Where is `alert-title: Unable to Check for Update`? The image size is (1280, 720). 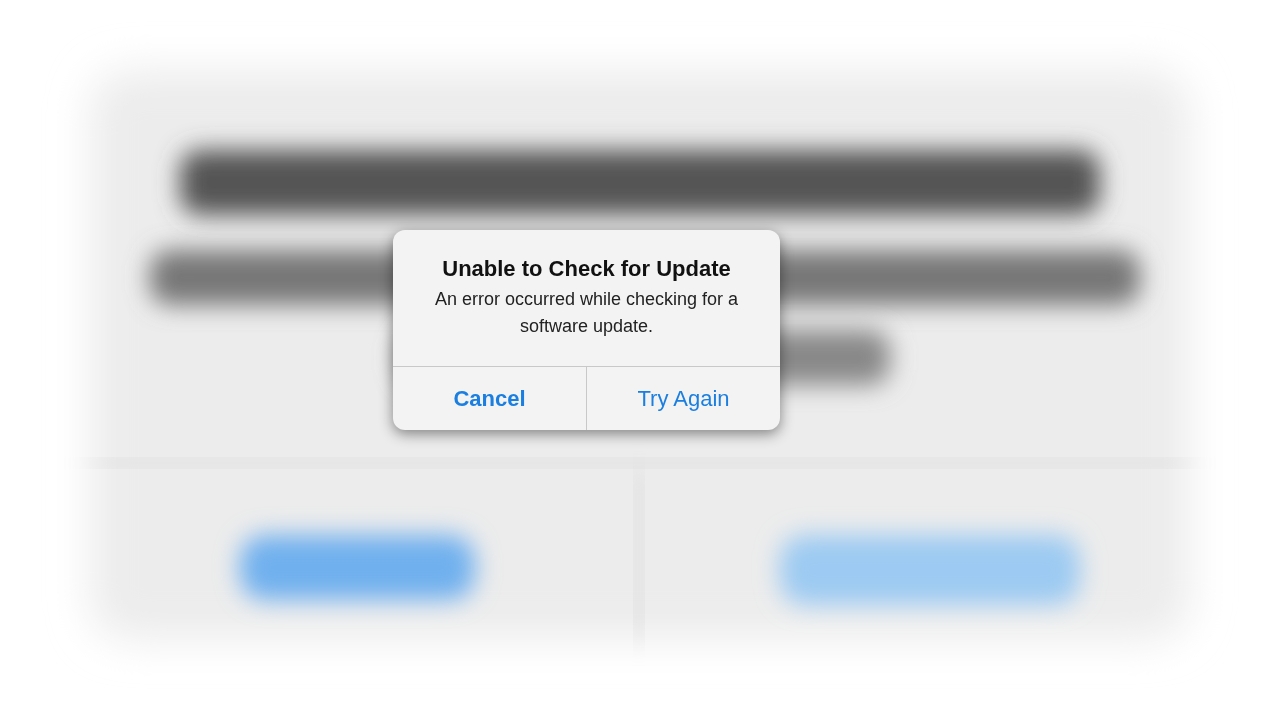 alert-title: Unable to Check for Update is located at coordinates (586, 269).